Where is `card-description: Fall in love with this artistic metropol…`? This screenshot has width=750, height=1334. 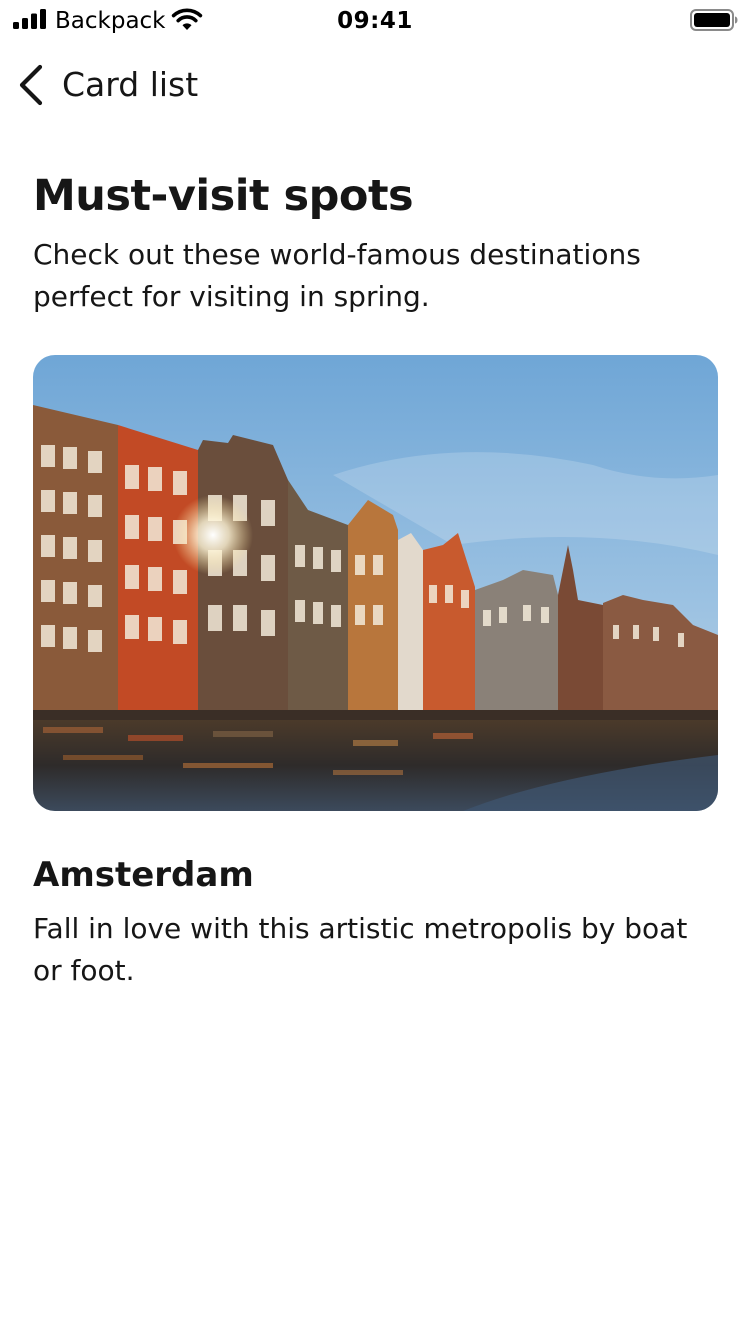
card-description: Fall in love with this artistic metropol… is located at coordinates (360, 949).